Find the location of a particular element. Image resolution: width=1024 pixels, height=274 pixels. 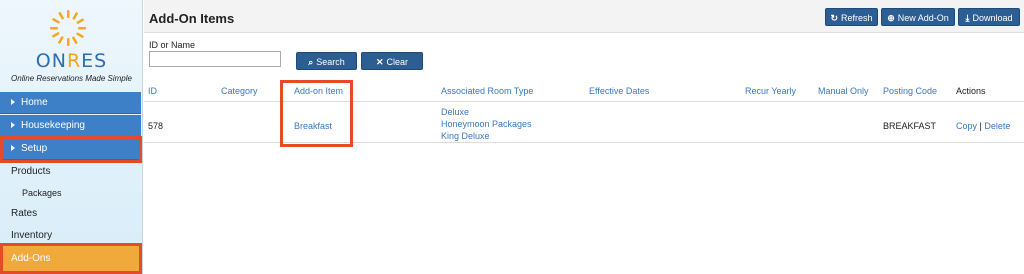

sidebar-item-products: Products is located at coordinates (70, 172).